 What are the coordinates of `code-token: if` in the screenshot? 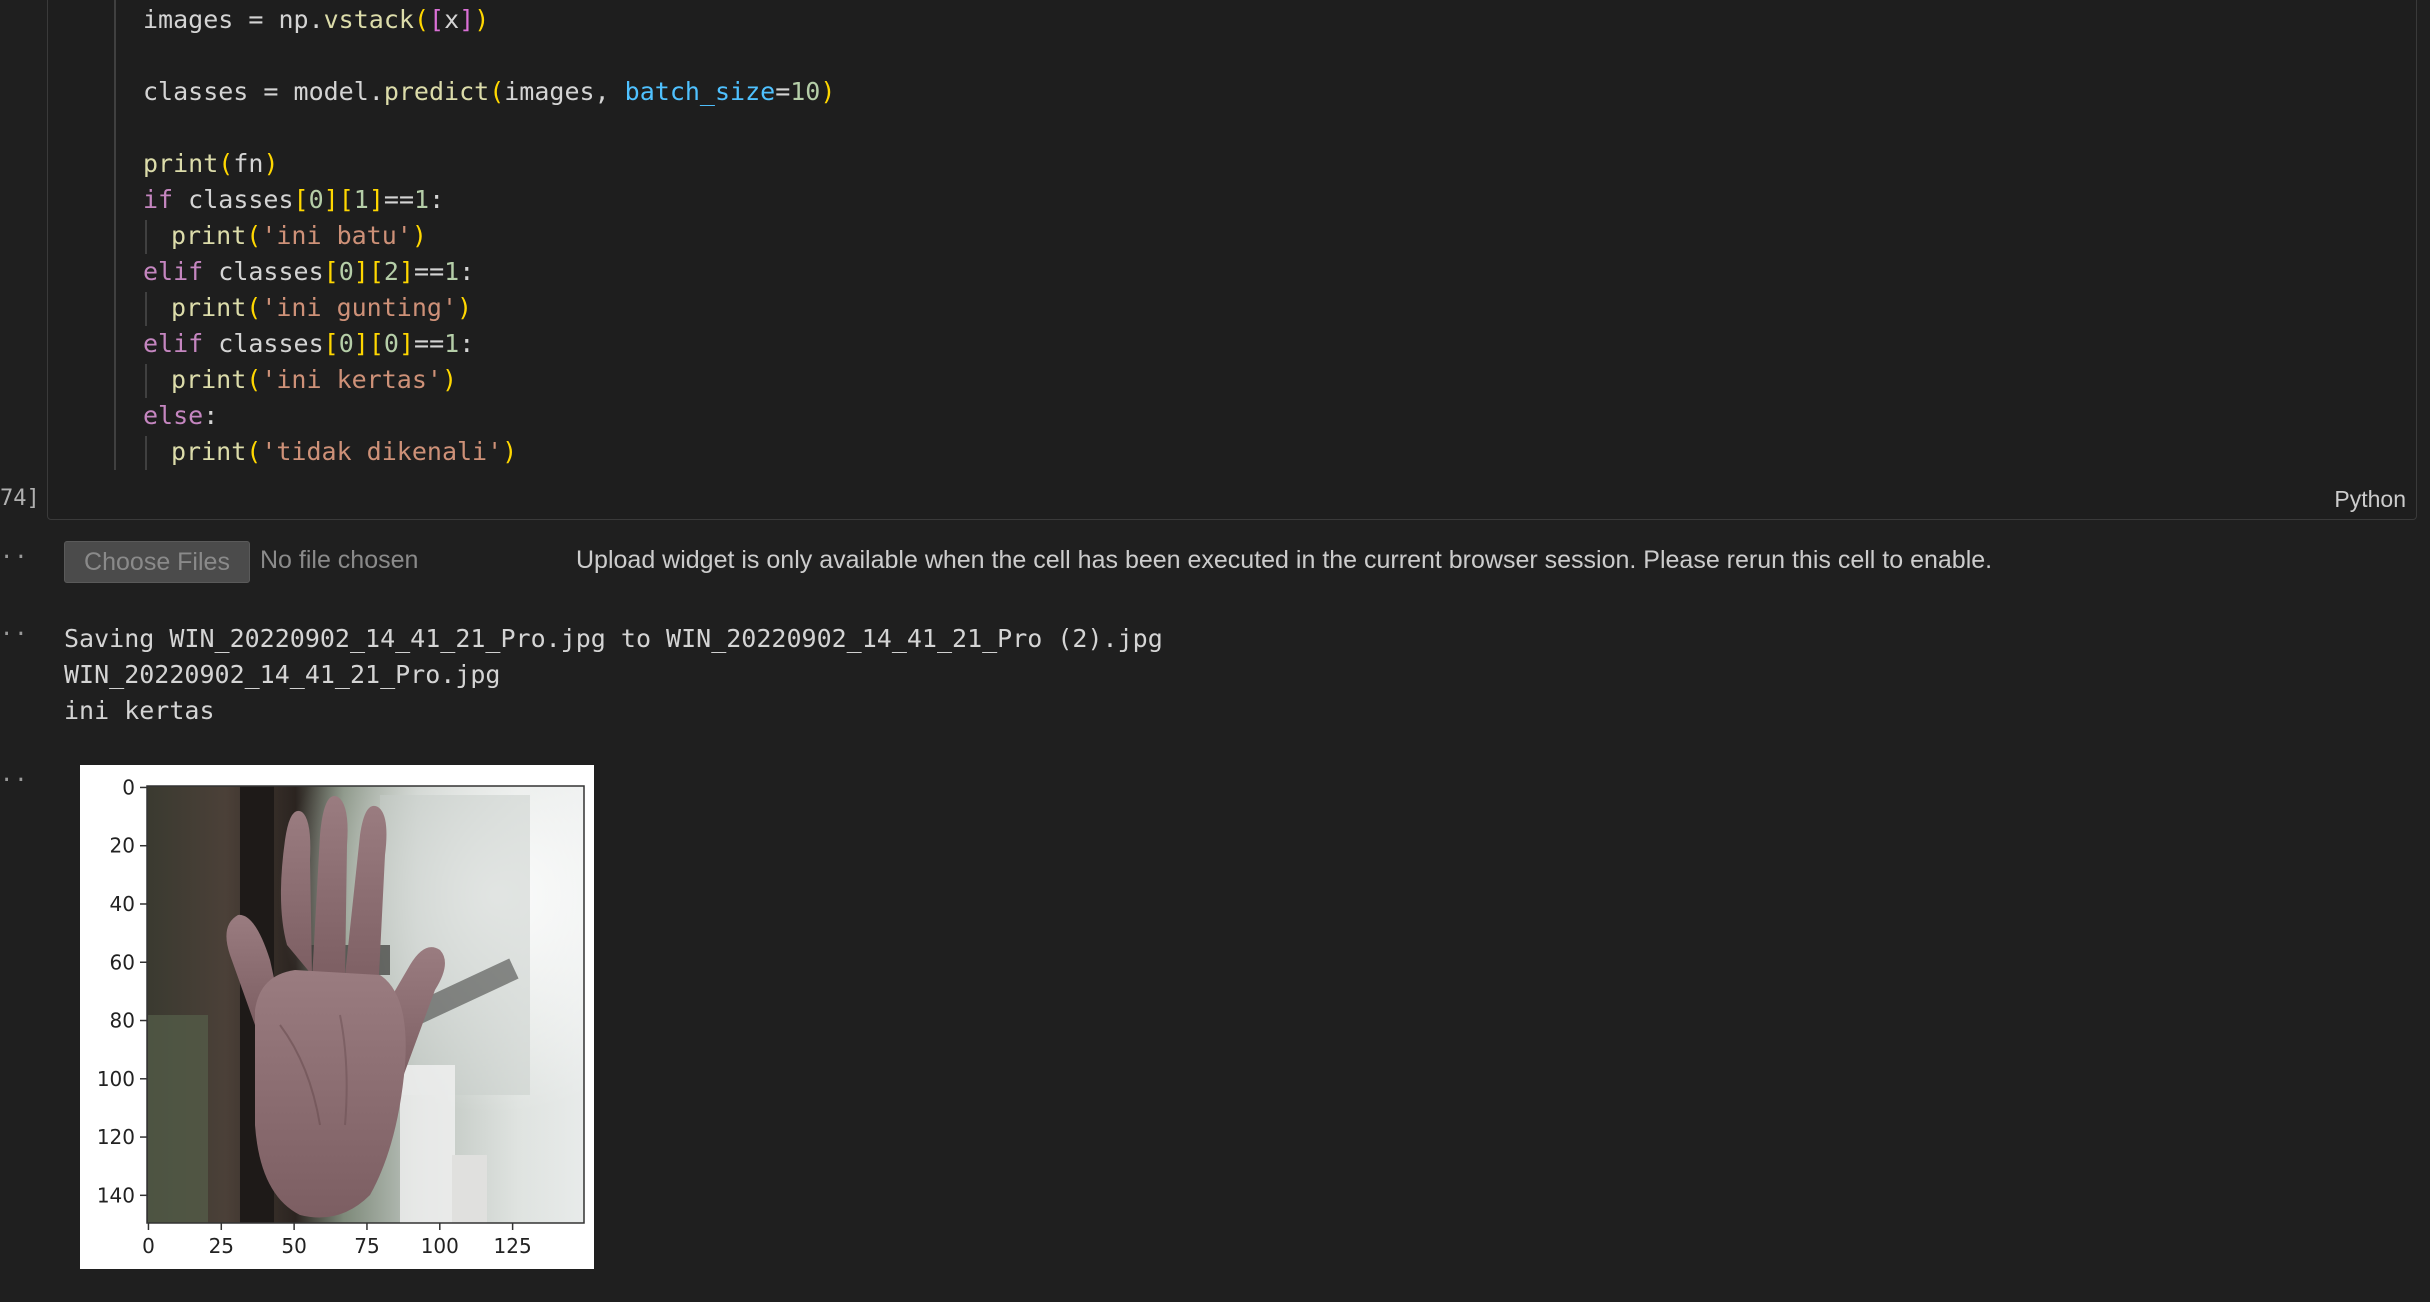 It's located at (158, 199).